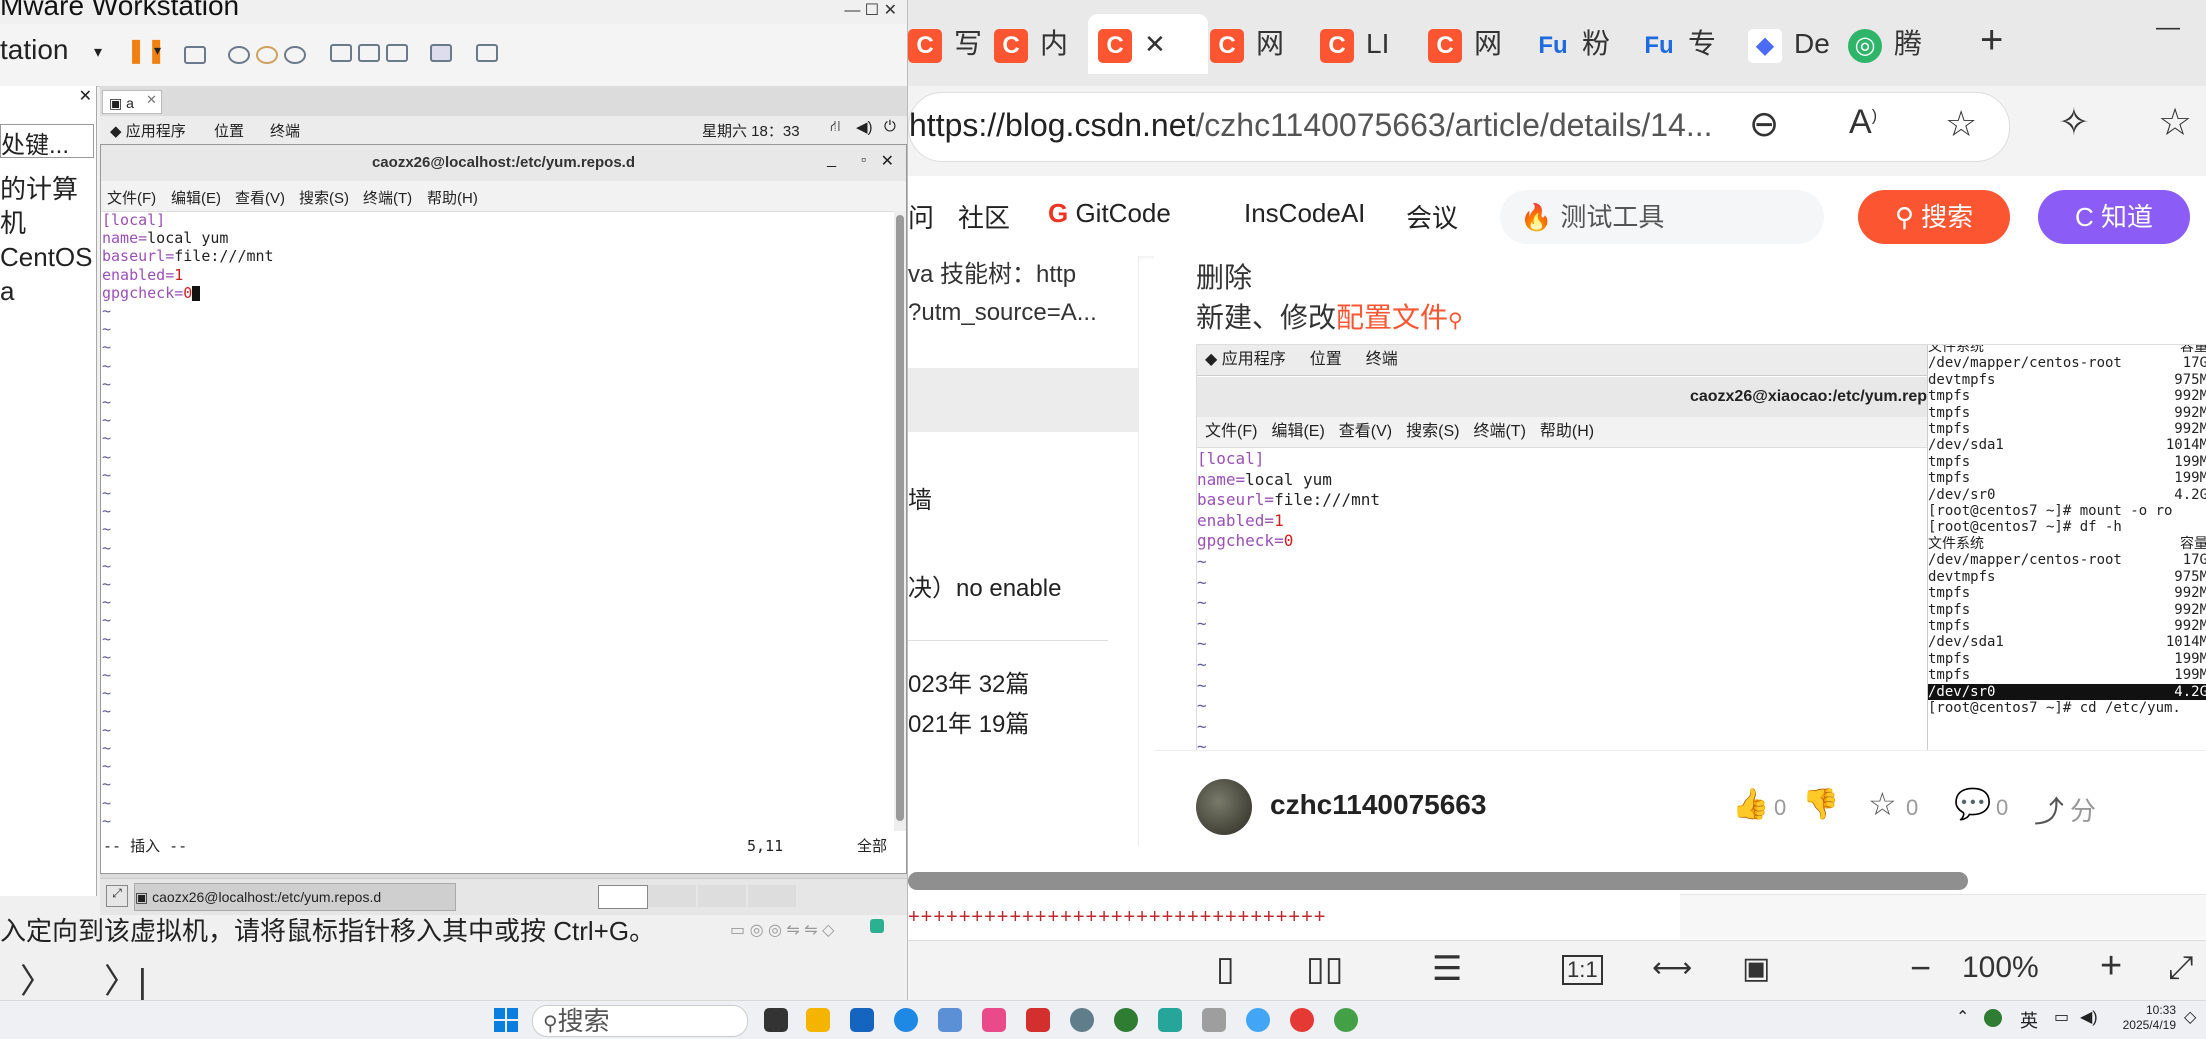  What do you see at coordinates (195, 55) in the screenshot?
I see `send-keys-icon` at bounding box center [195, 55].